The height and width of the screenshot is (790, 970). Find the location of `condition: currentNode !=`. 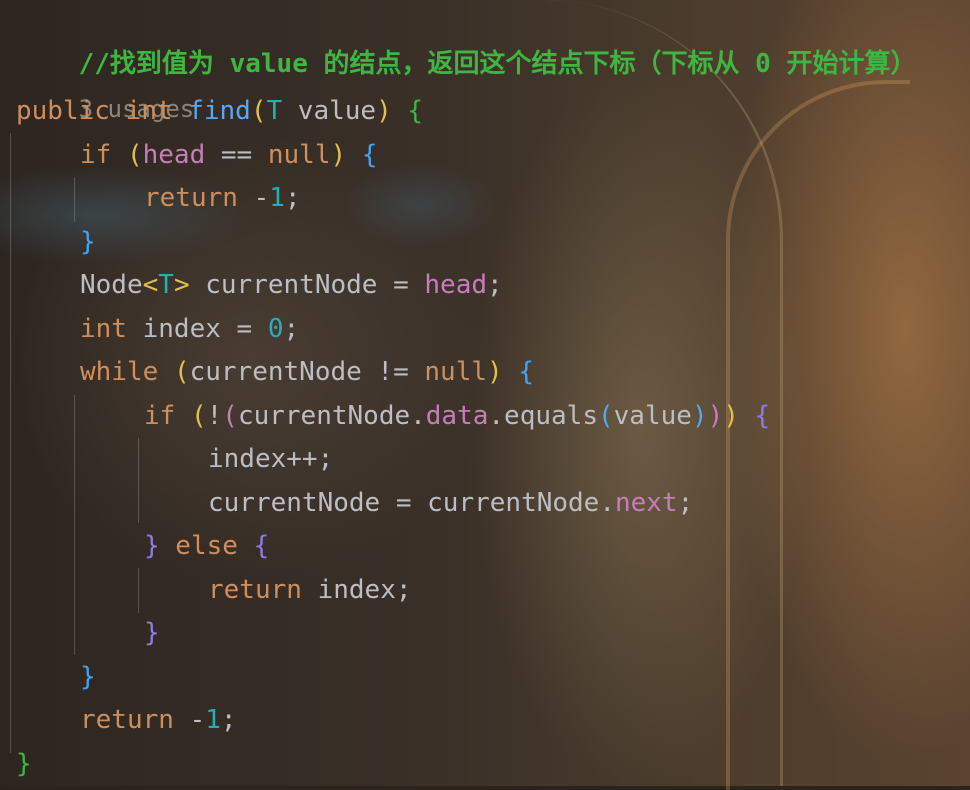

condition: currentNode != is located at coordinates (307, 372).